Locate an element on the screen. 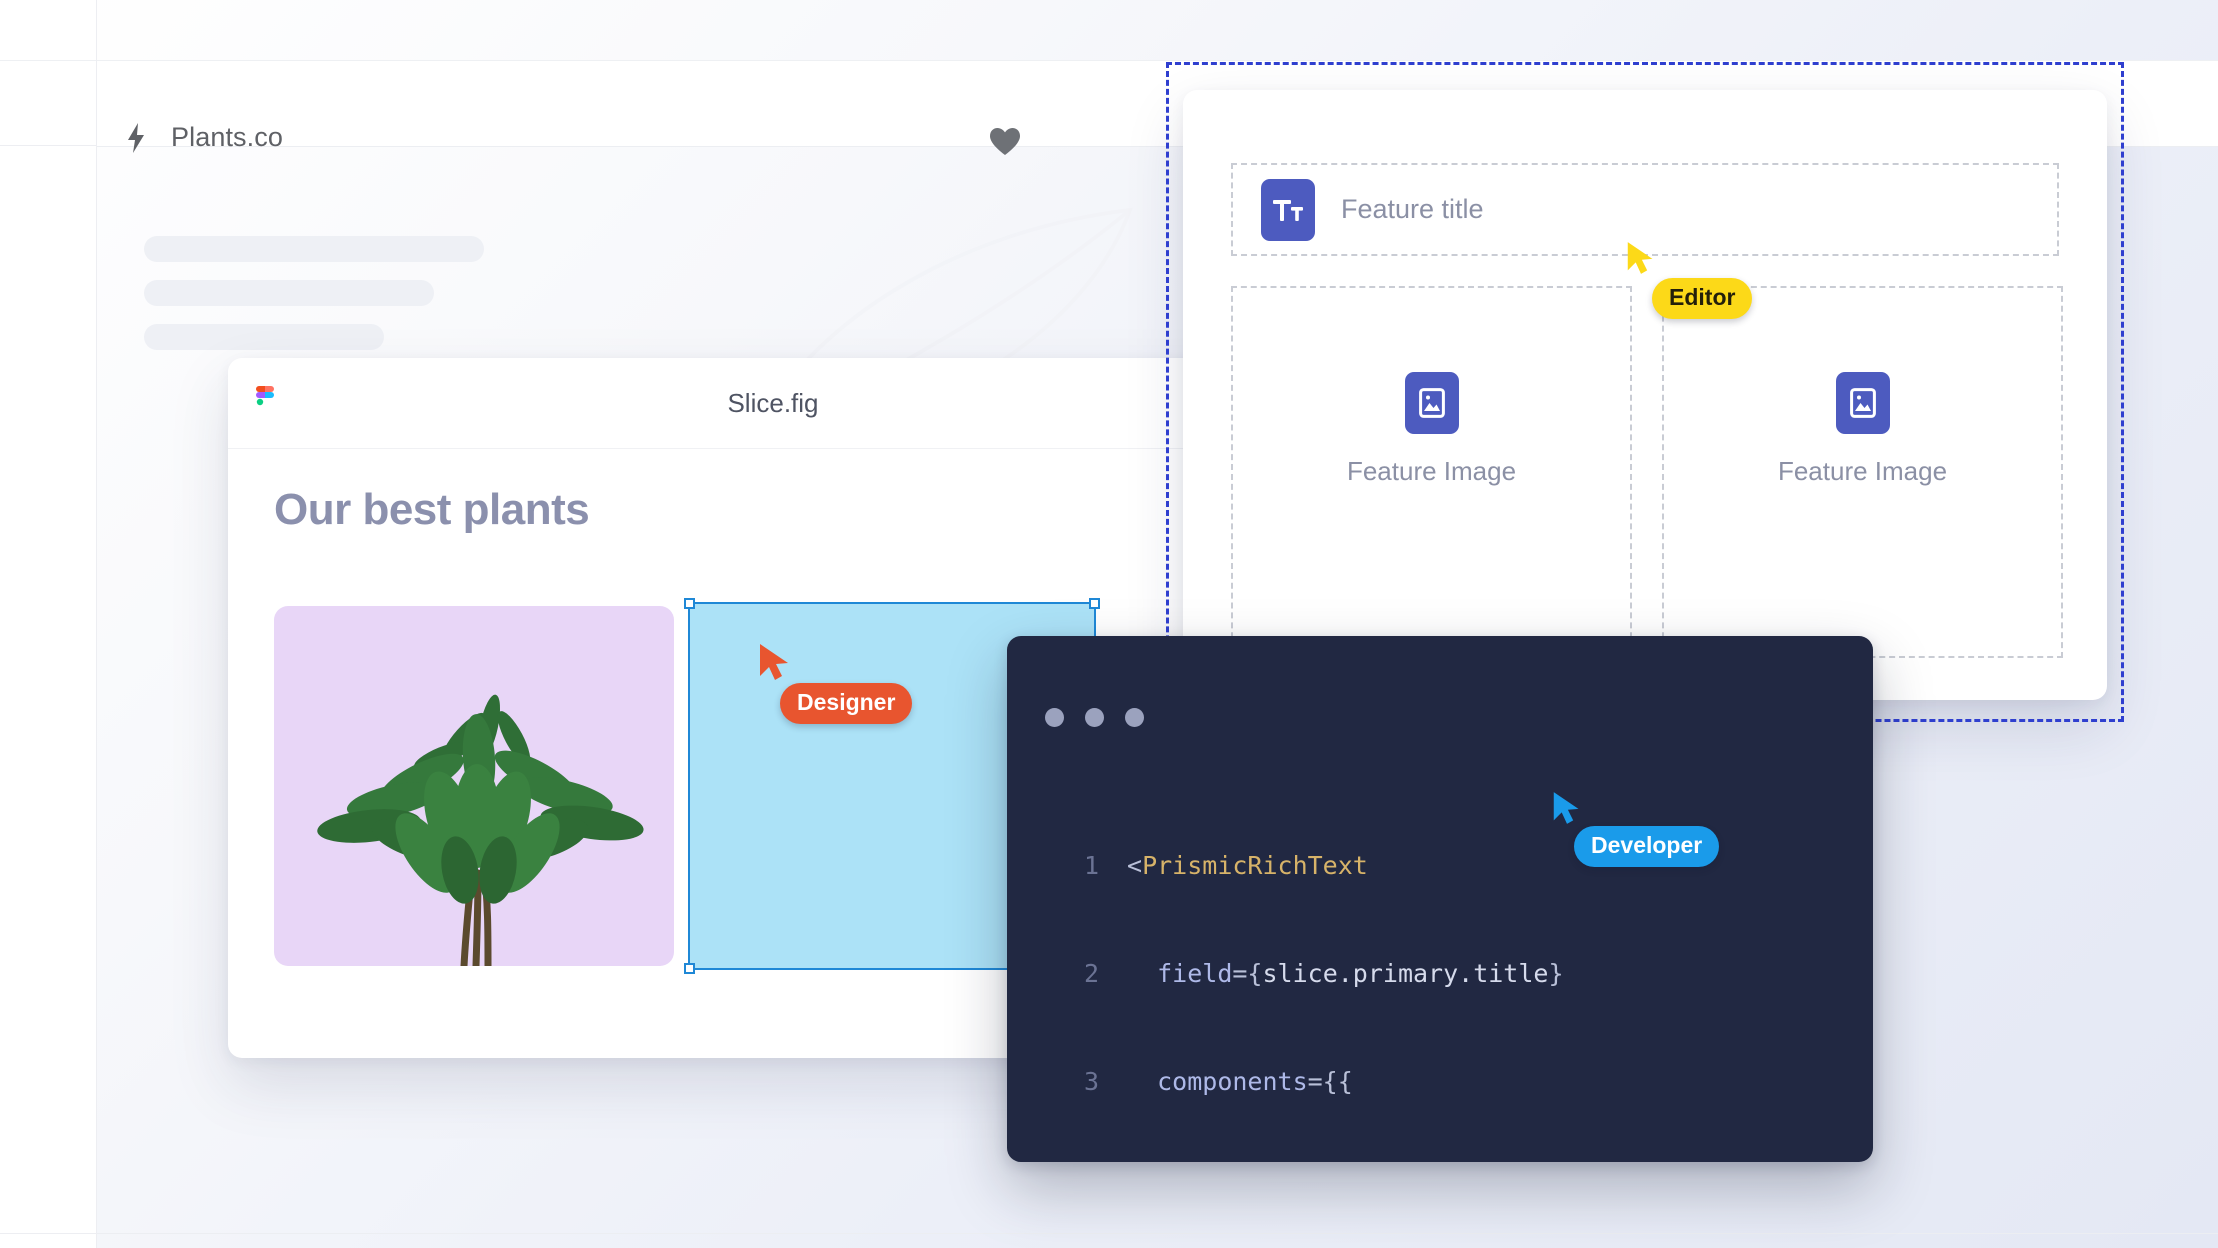 The height and width of the screenshot is (1248, 2218). feature-image-slot-2: Feature Image is located at coordinates (1862, 472).